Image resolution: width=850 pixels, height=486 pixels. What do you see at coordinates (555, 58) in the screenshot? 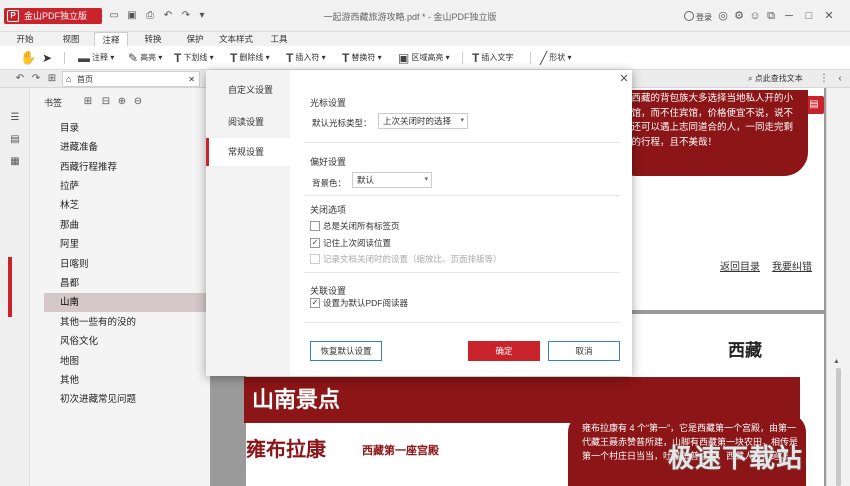
I see `shape-button: ╱ 形状 ▾` at bounding box center [555, 58].